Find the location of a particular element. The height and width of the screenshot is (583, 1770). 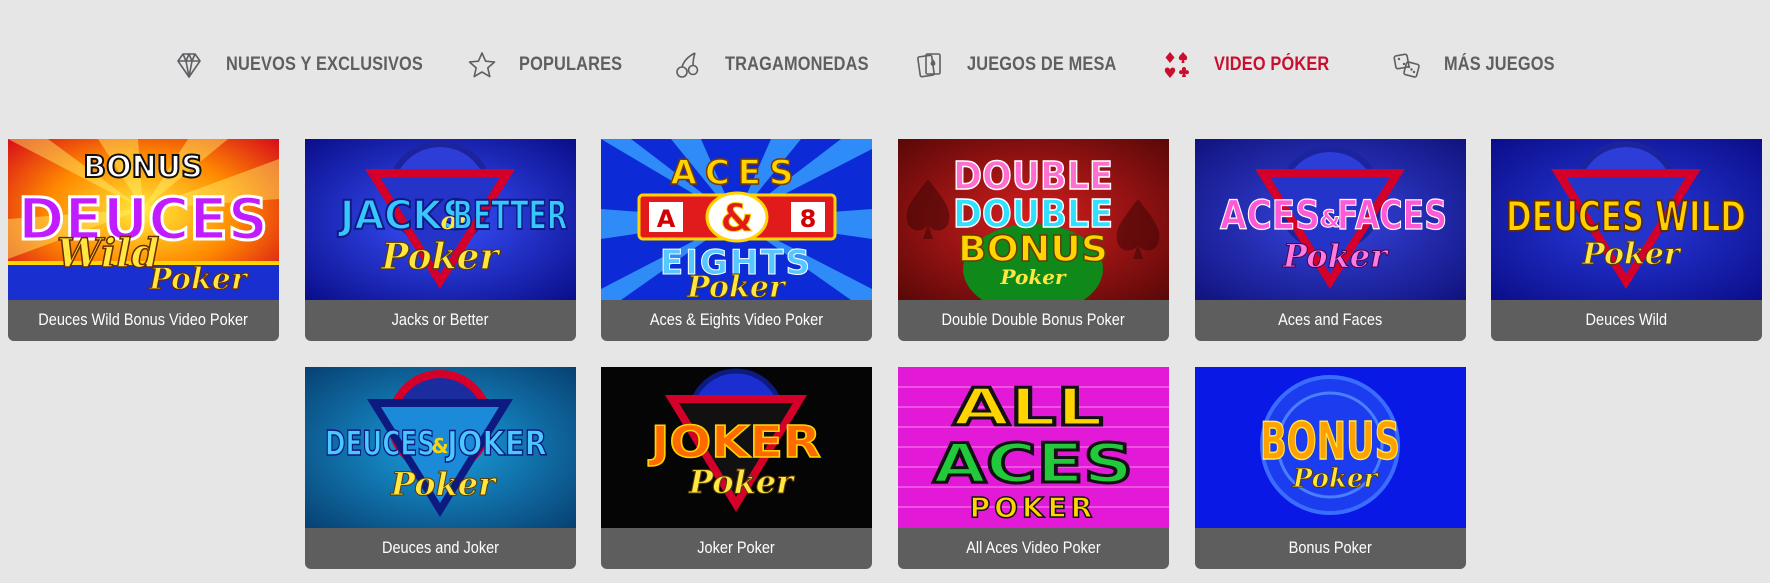

game-thumbnail: BONUS Poker is located at coordinates (1330, 447).